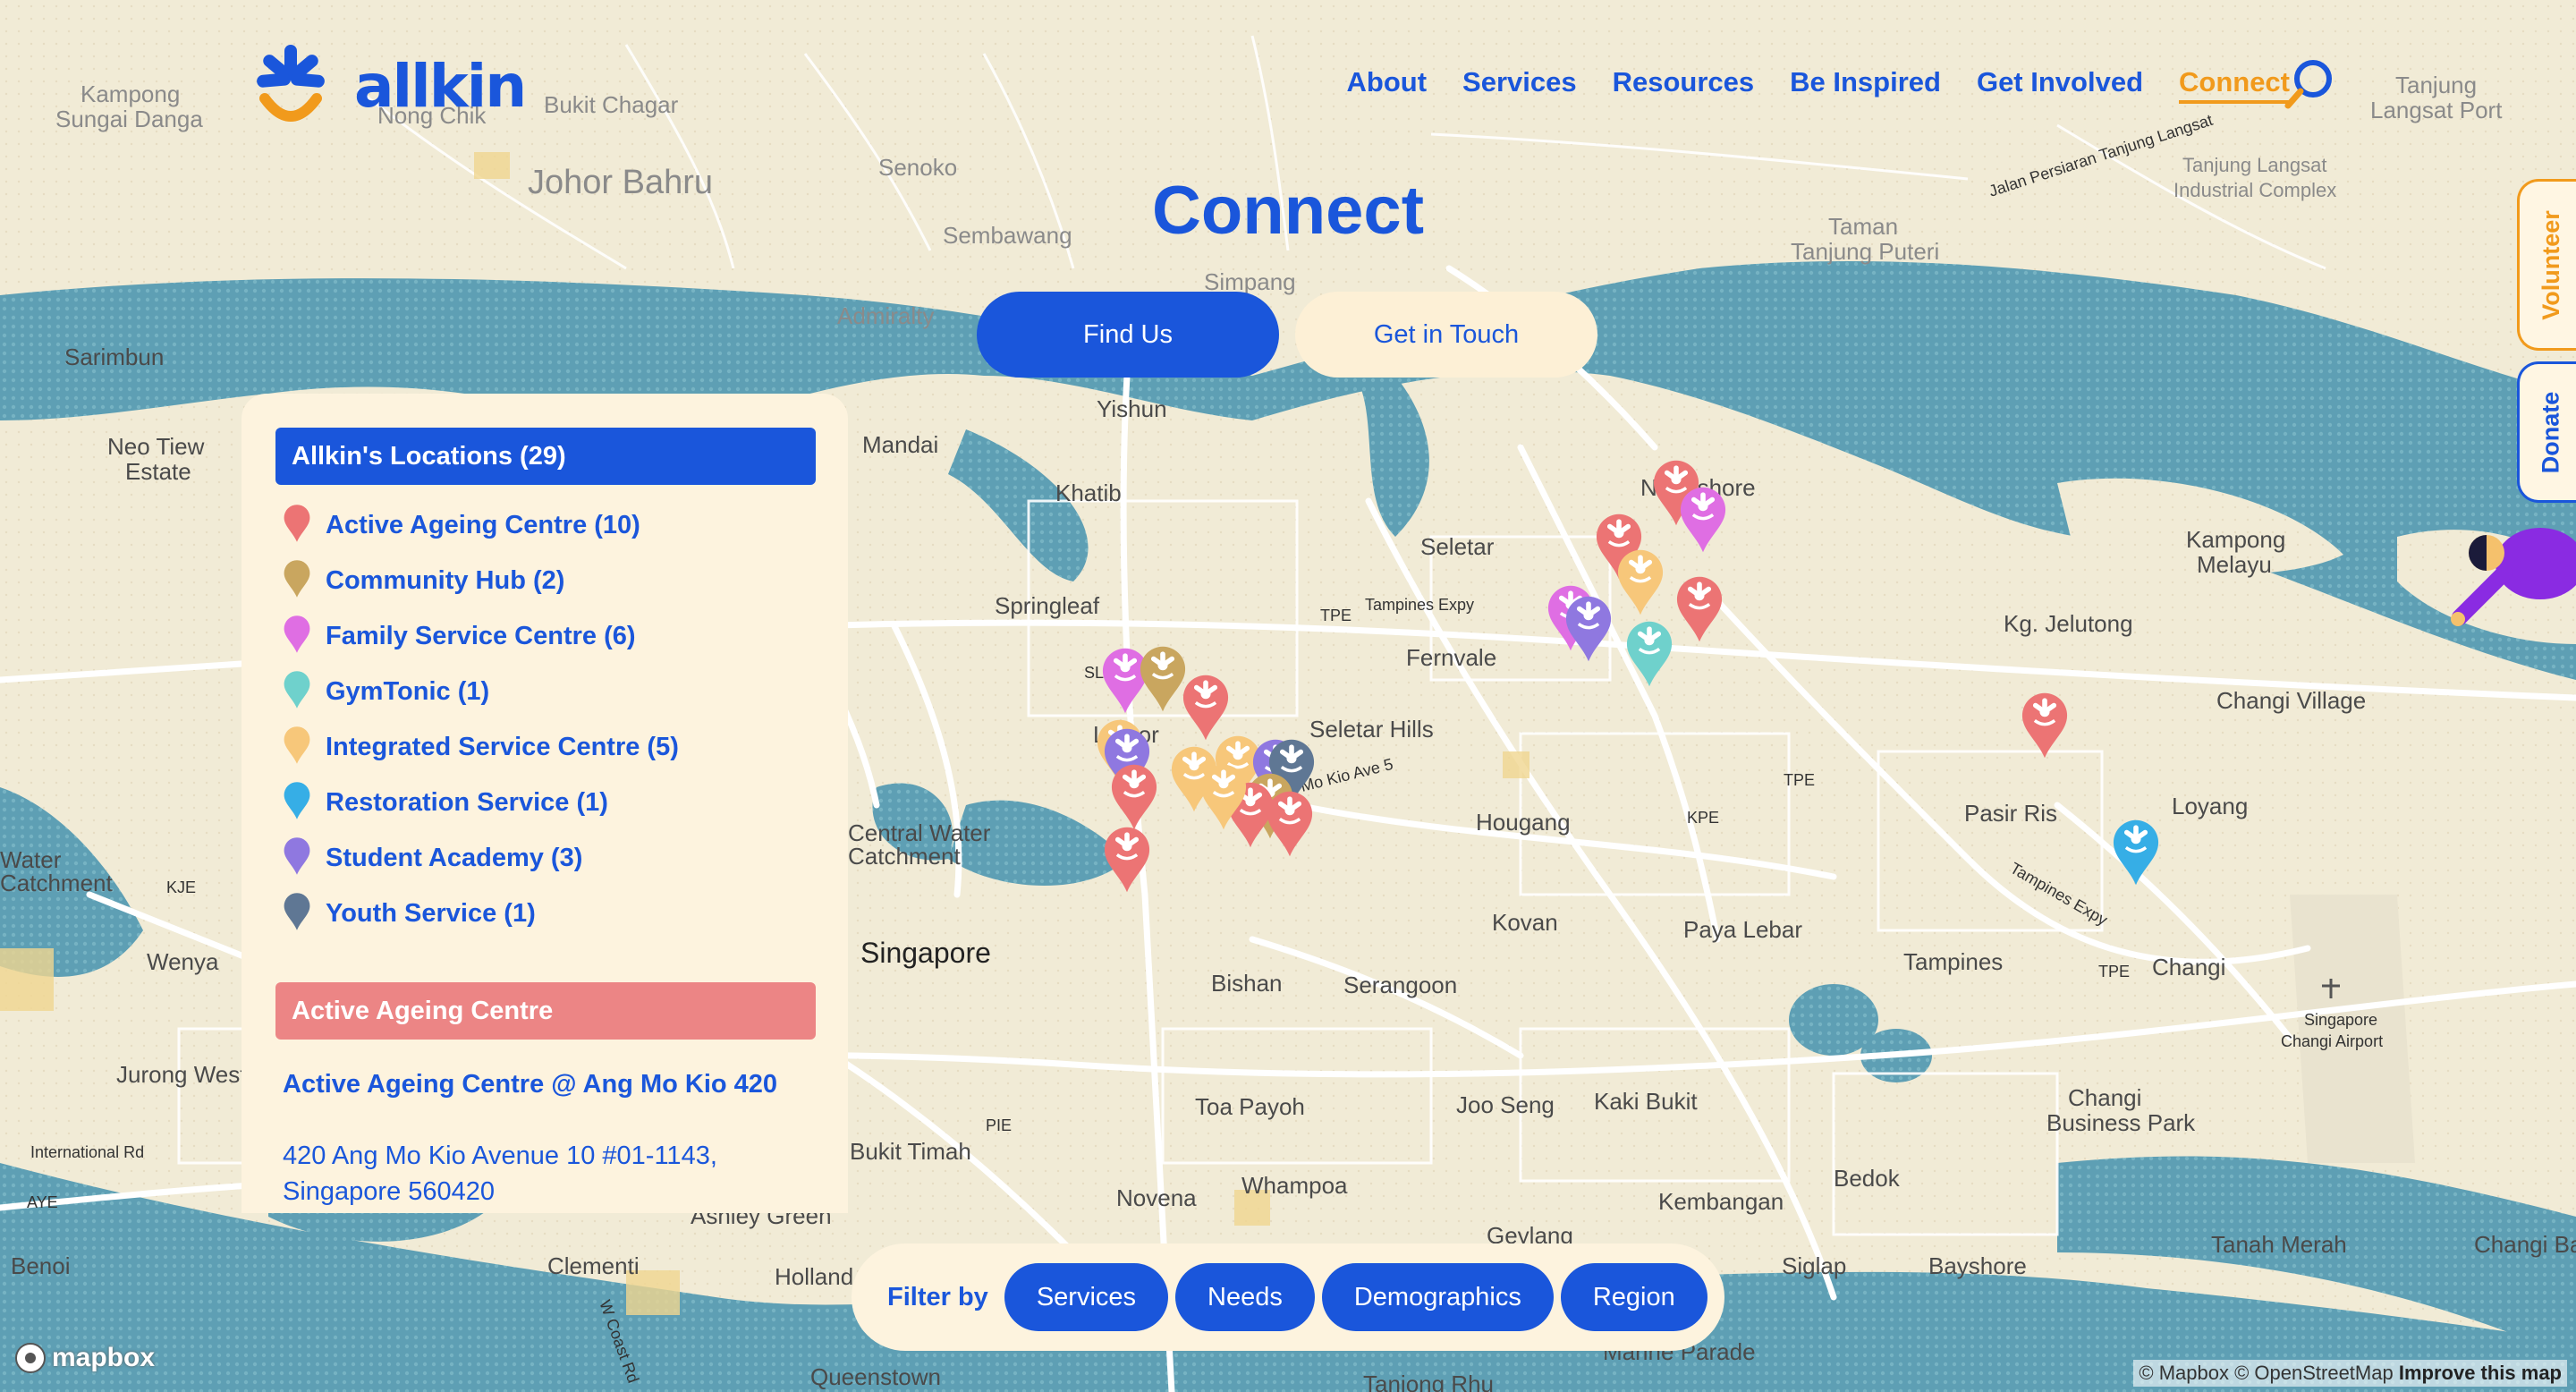 This screenshot has height=1392, width=2576. Describe the element at coordinates (481, 802) in the screenshot. I see `legend-restoration-service: Restoration Service (1)` at that location.